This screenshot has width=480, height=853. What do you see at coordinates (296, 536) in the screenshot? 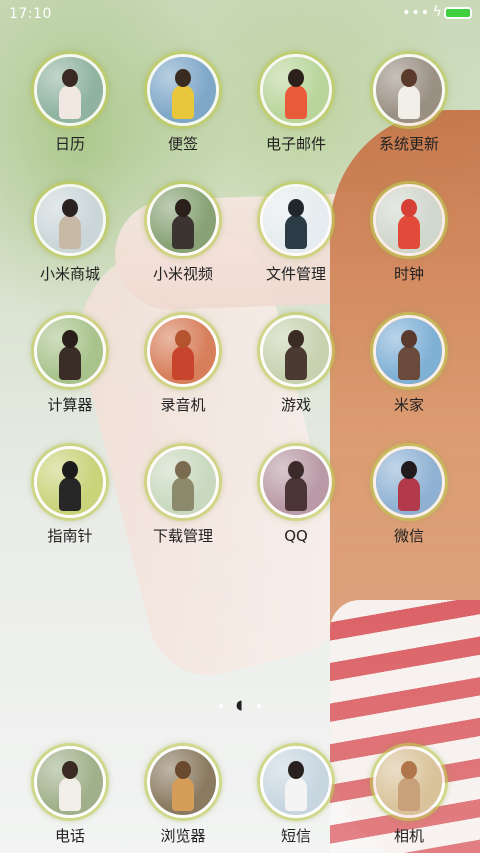
I see `app-label: QQ` at bounding box center [296, 536].